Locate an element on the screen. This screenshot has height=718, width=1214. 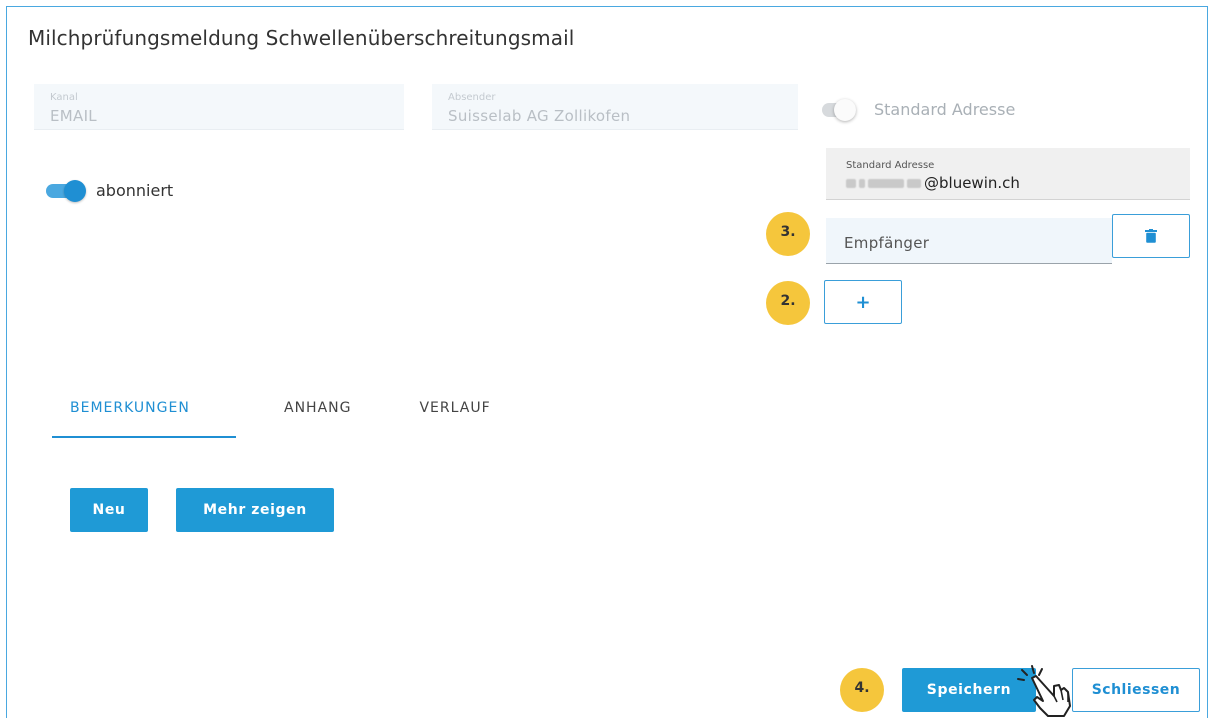
absender-field: Absender Suisselab AG Zollikofen is located at coordinates (615, 107).